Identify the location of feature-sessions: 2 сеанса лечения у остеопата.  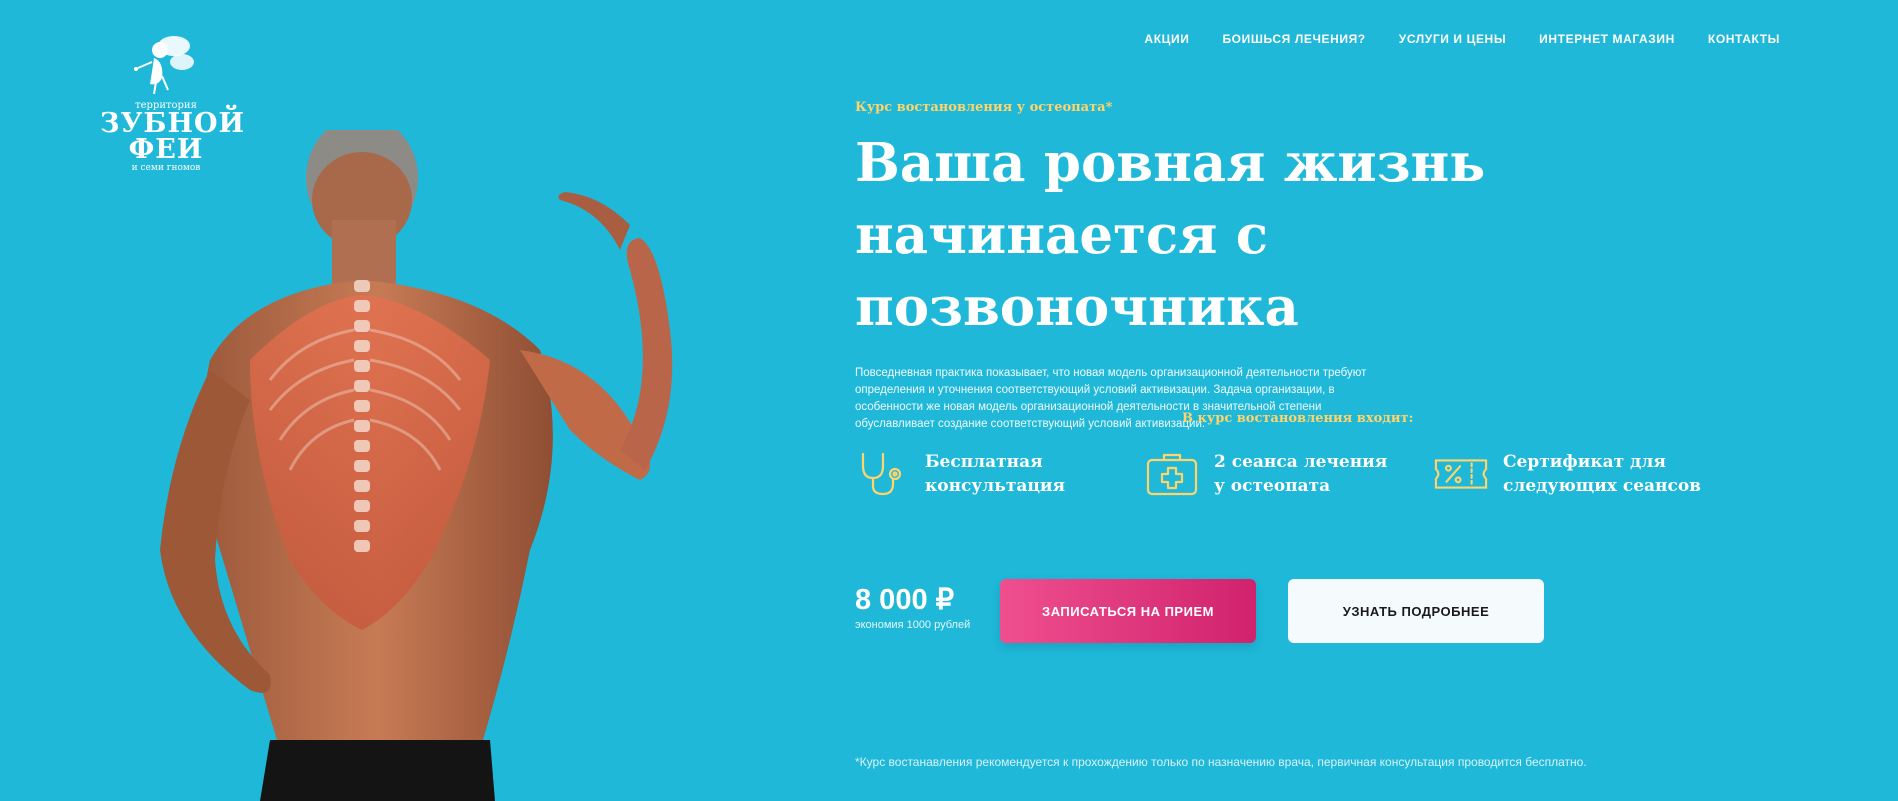
(1288, 474).